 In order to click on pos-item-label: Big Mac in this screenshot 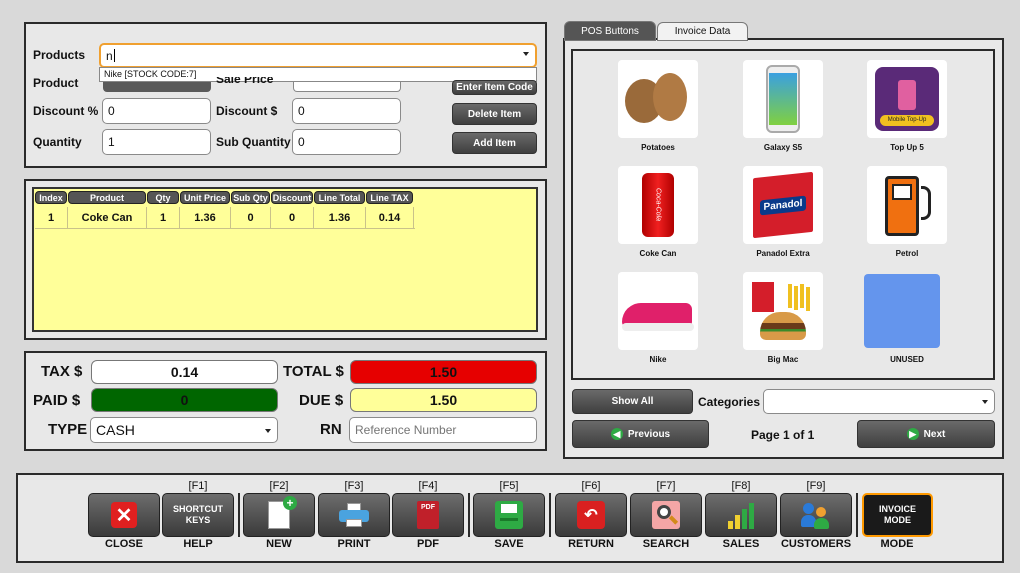, I will do `click(783, 359)`.